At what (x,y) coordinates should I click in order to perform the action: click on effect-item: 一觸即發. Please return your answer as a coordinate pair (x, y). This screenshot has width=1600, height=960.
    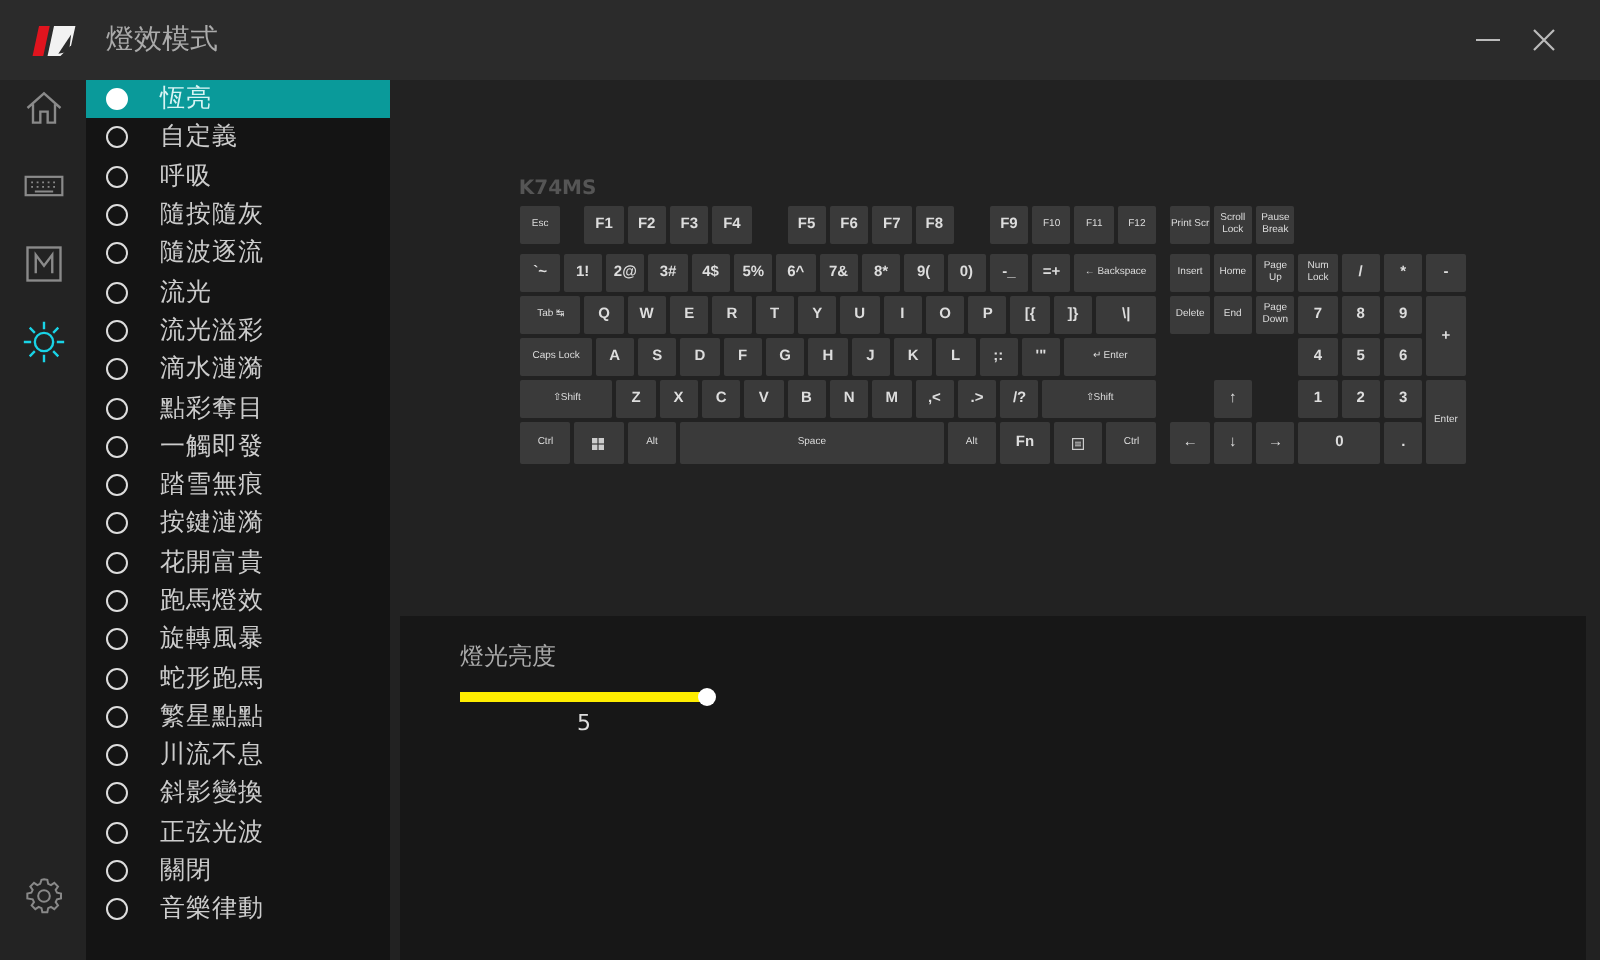
    Looking at the image, I should click on (238, 446).